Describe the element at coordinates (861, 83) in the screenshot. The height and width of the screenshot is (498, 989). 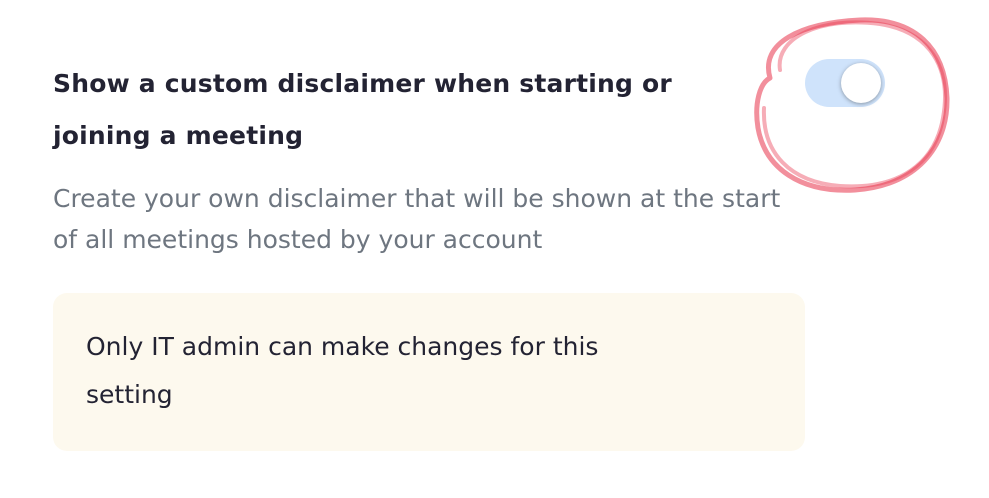
I see `toggle-knob` at that location.